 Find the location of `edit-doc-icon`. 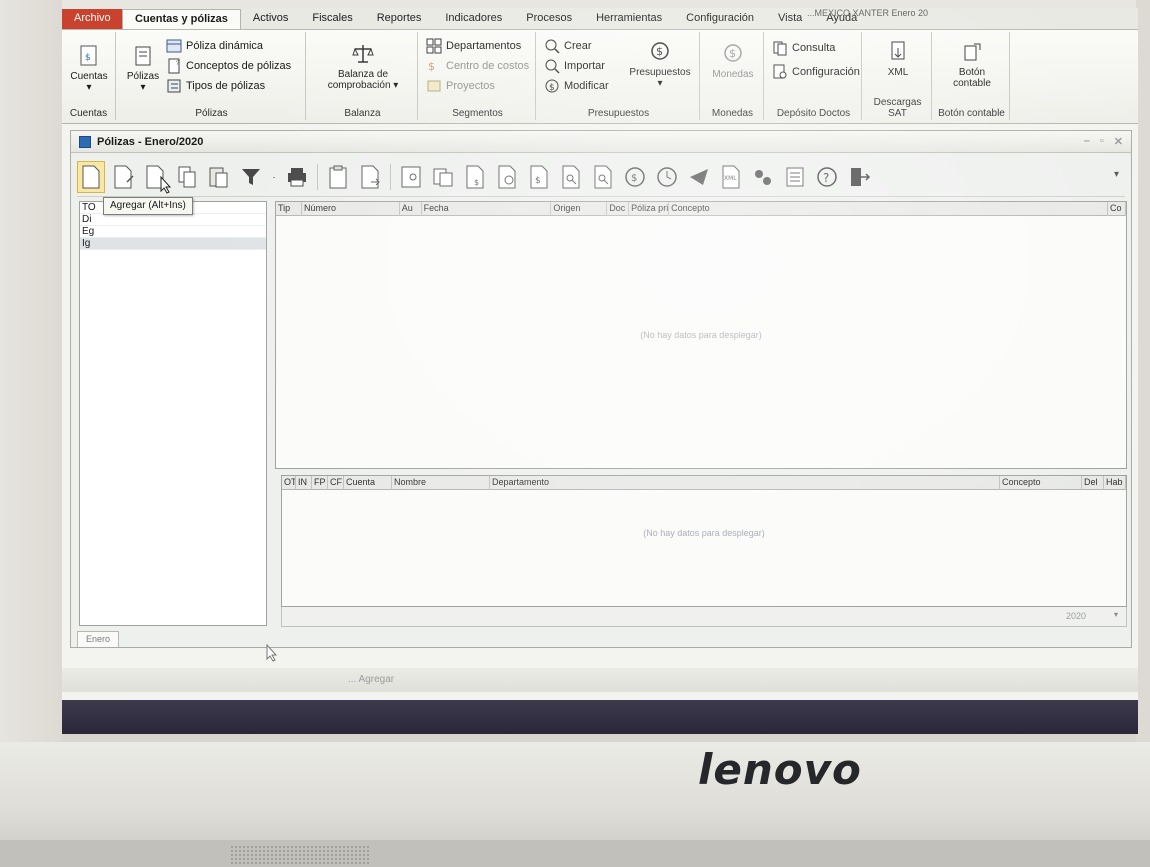

edit-doc-icon is located at coordinates (124, 176).